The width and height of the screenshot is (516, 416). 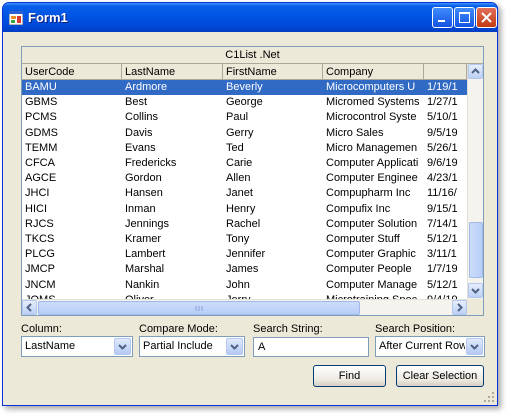 I want to click on vertical-scroll-thumb, so click(x=476, y=250).